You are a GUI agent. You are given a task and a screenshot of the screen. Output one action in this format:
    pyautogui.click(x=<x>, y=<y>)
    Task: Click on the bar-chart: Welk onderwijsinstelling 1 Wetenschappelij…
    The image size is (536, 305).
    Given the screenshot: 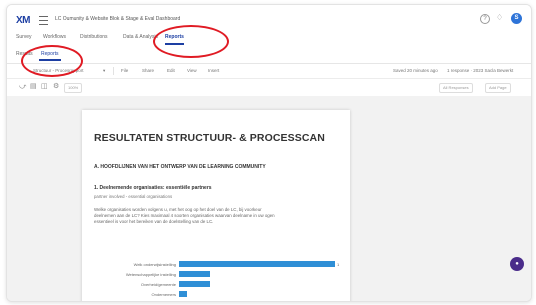 What is the action you would take?
    pyautogui.click(x=219, y=281)
    